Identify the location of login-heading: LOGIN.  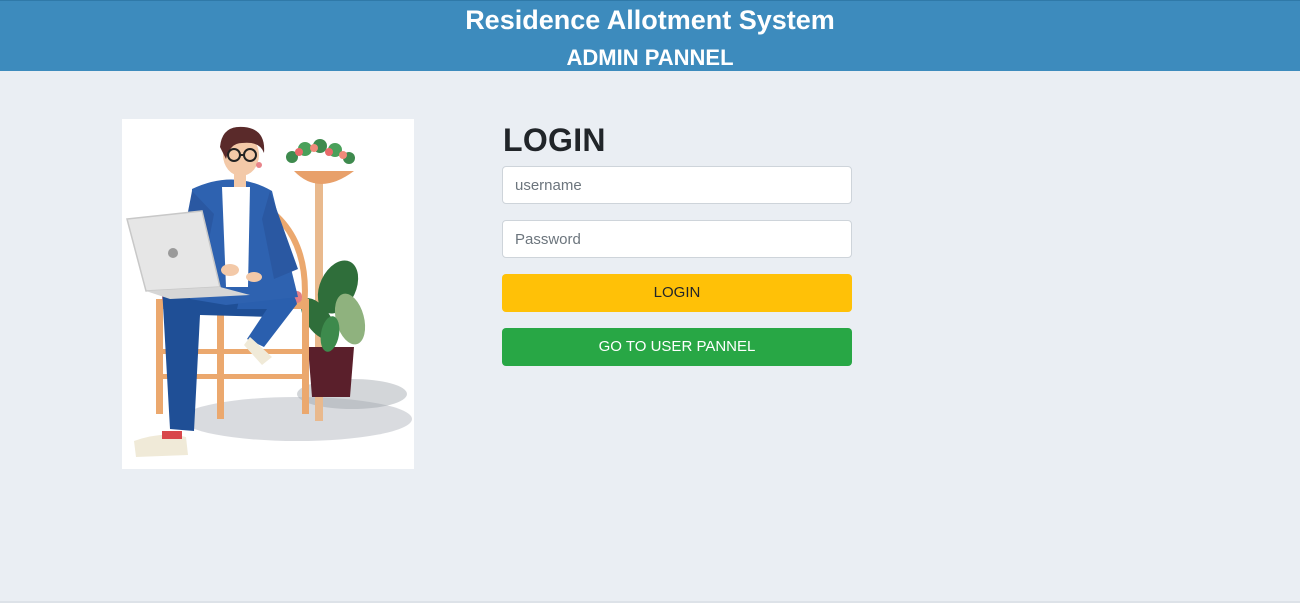
(554, 140).